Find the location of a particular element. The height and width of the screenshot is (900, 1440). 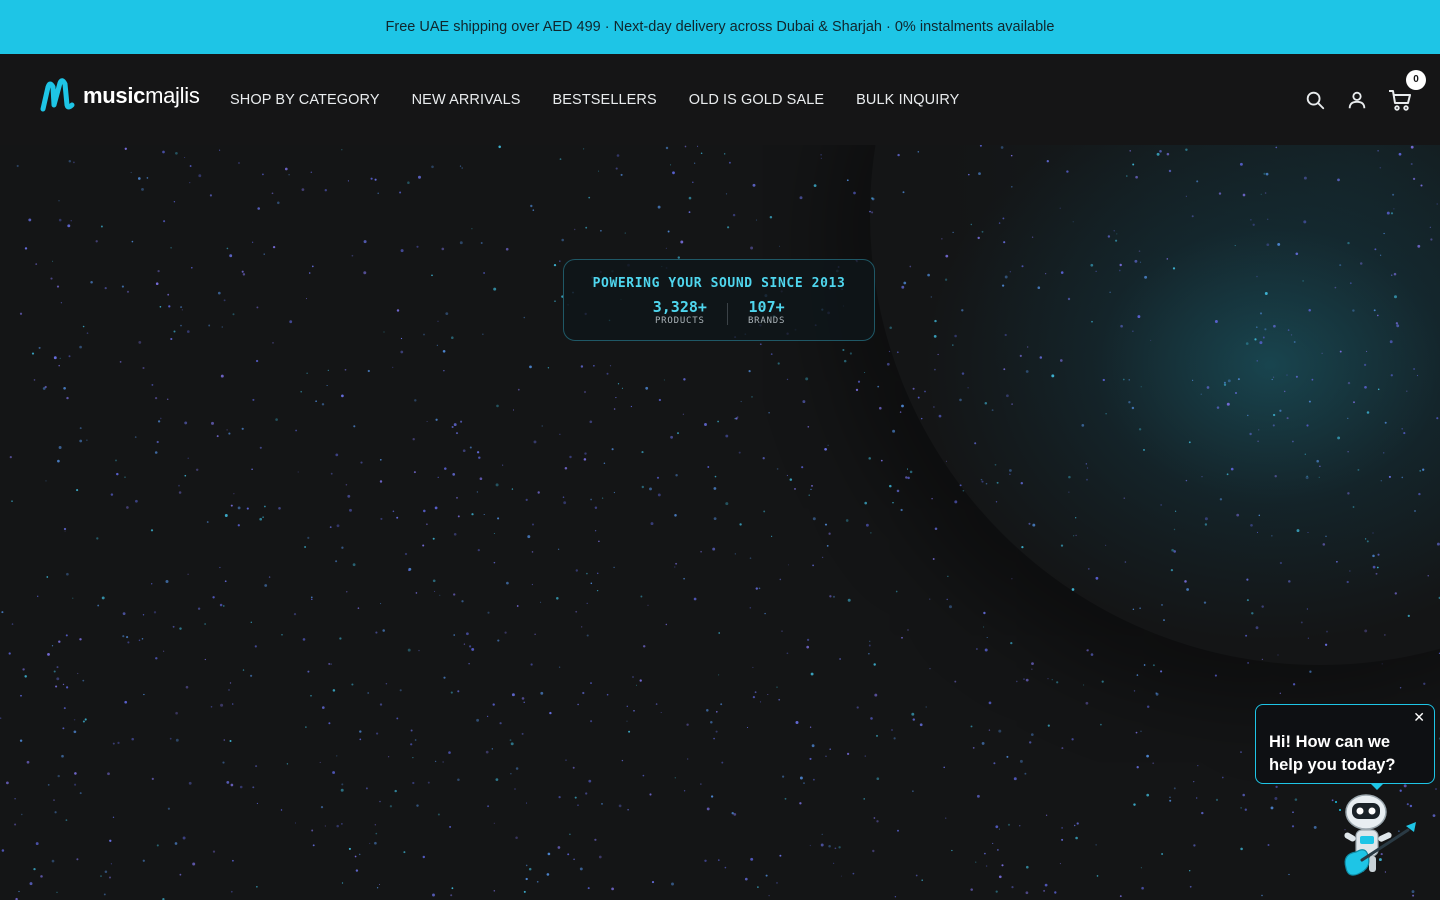

stat-brands-label: BRANDS is located at coordinates (766, 321).